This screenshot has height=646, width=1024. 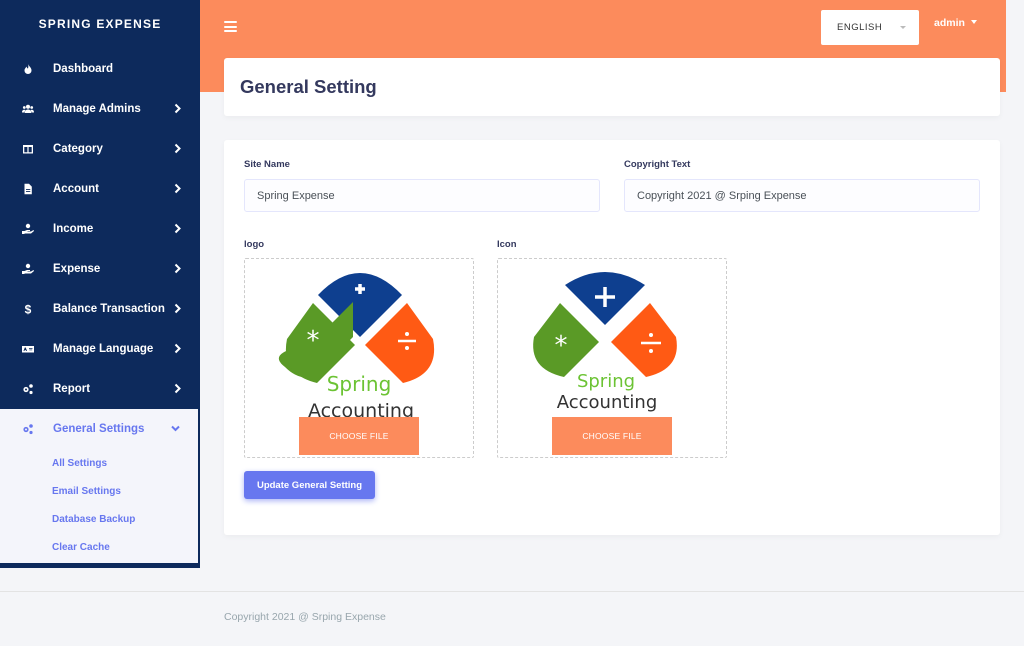 I want to click on sidebar-item-income: Income, so click(x=100, y=229).